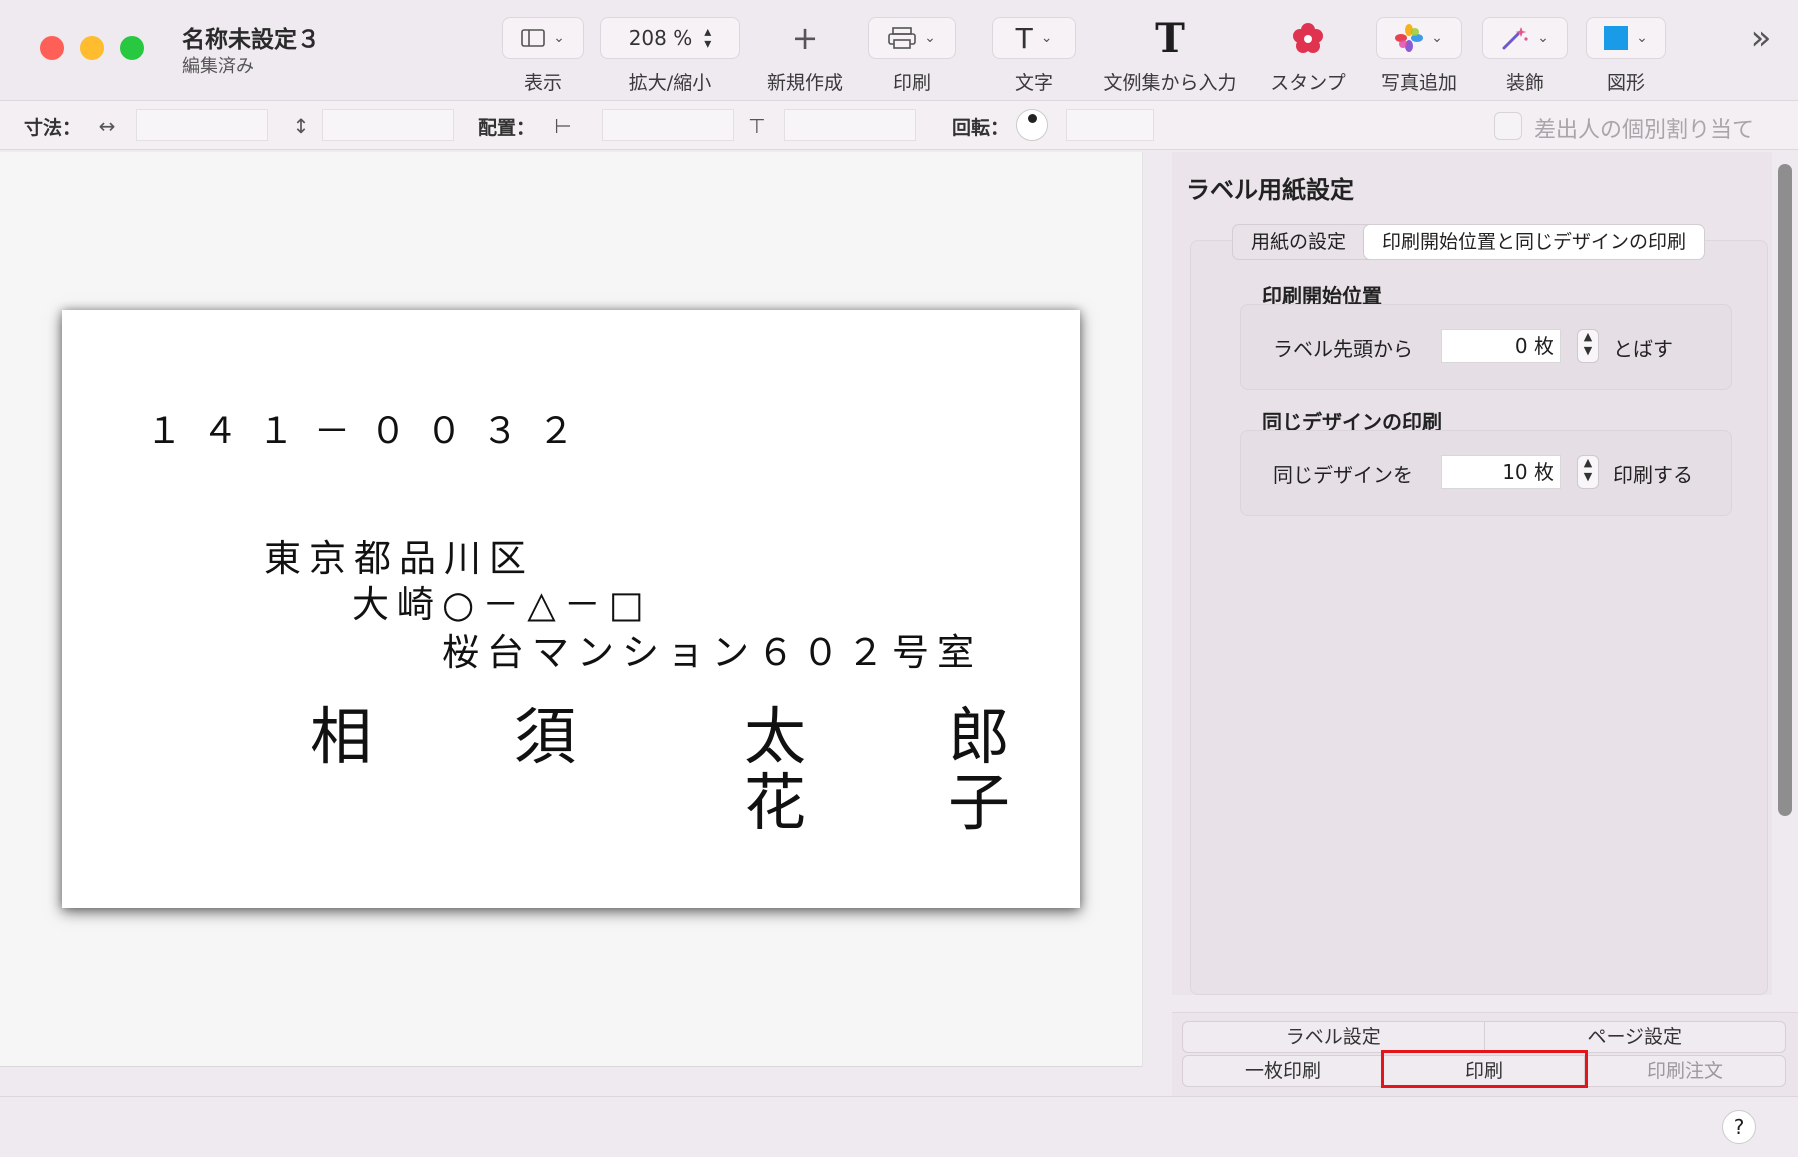  I want to click on skip-count-stepper: ▲ ▼, so click(1588, 346).